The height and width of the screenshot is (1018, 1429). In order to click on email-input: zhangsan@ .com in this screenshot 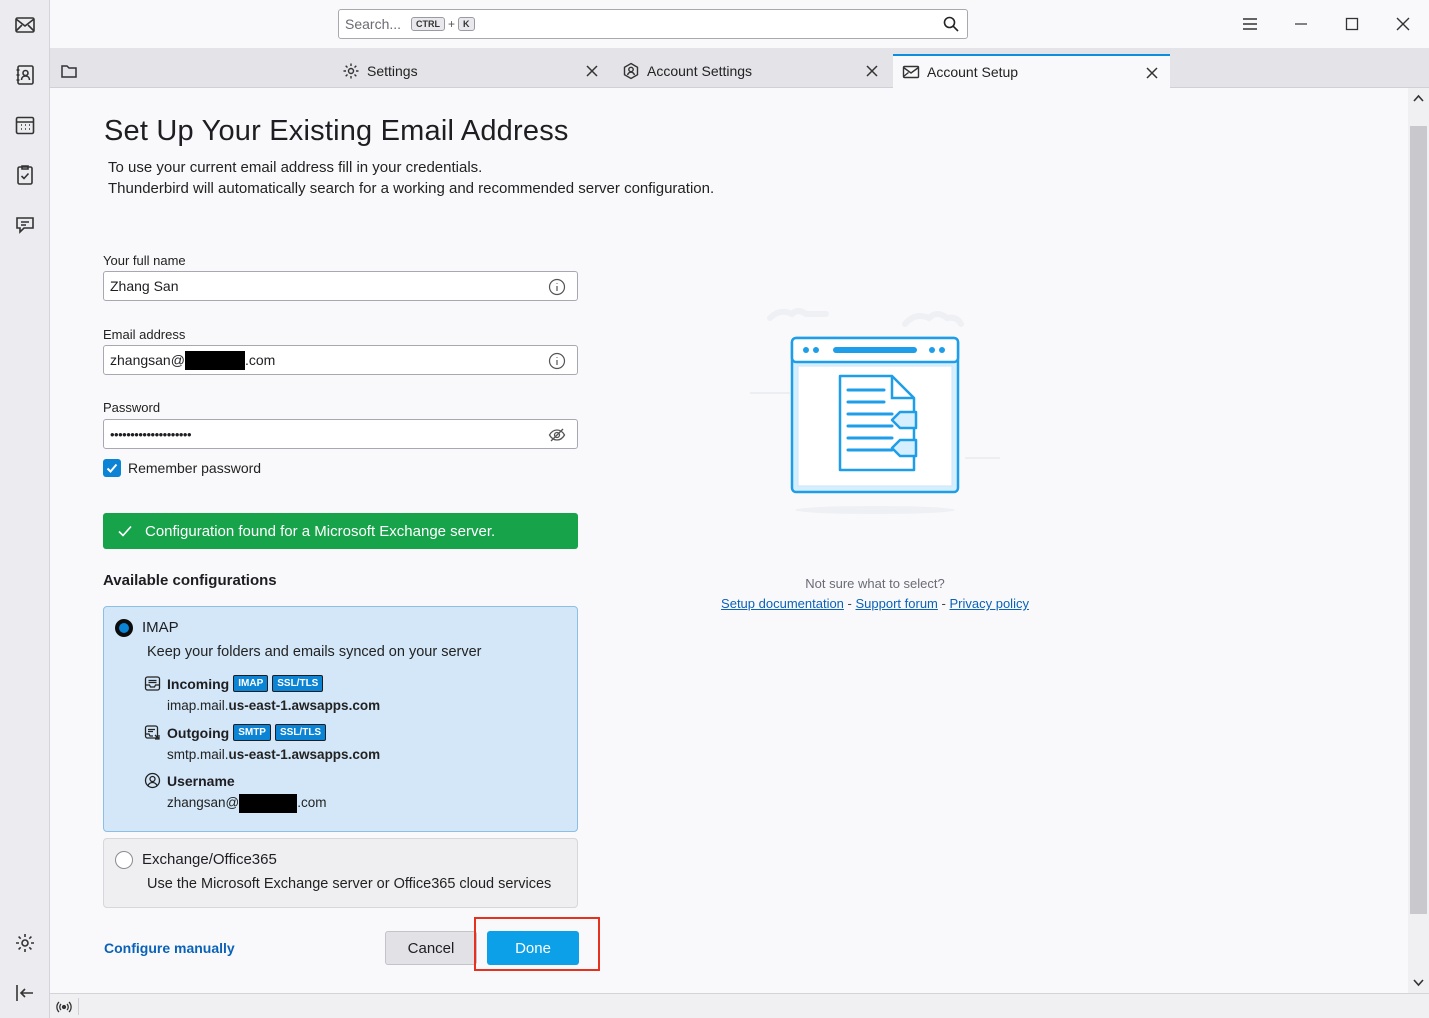, I will do `click(340, 360)`.